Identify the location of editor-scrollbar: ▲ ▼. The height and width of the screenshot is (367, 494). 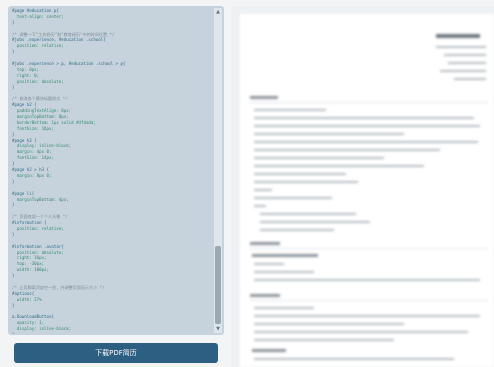
(218, 170).